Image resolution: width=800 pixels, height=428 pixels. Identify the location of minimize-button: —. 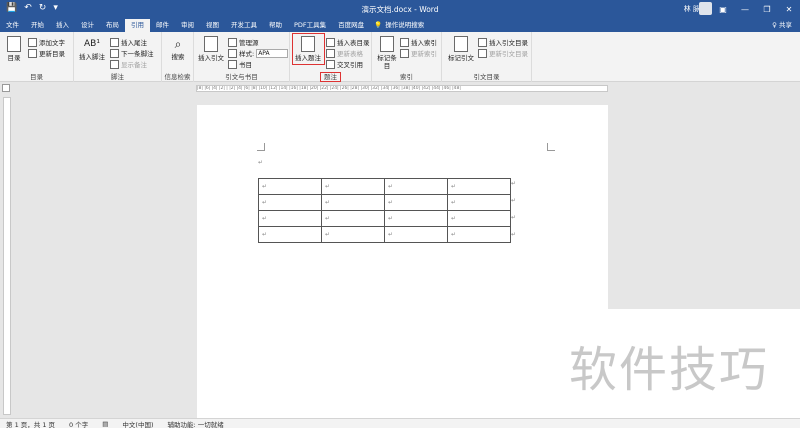
(745, 9).